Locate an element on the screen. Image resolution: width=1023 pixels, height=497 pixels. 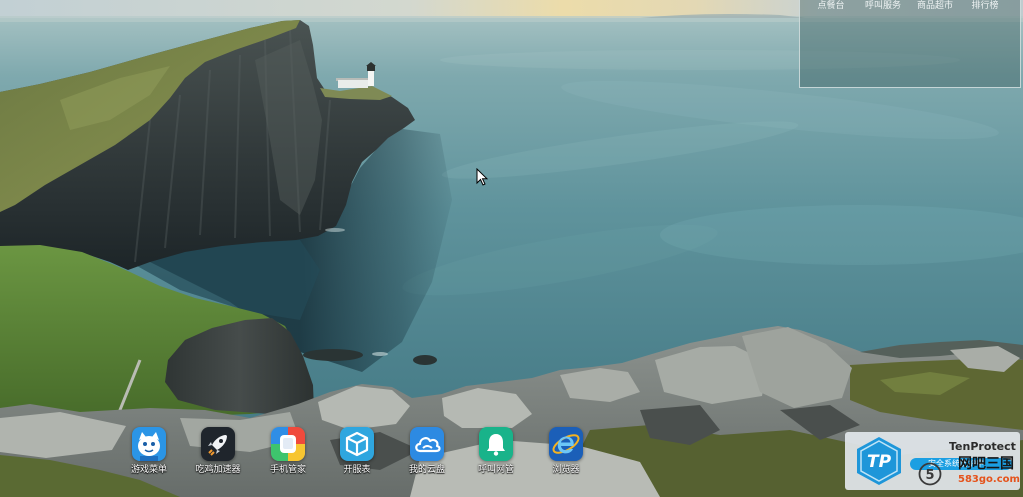
dock-item-cloud-drive: 我的云盘 is located at coordinates (427, 452).